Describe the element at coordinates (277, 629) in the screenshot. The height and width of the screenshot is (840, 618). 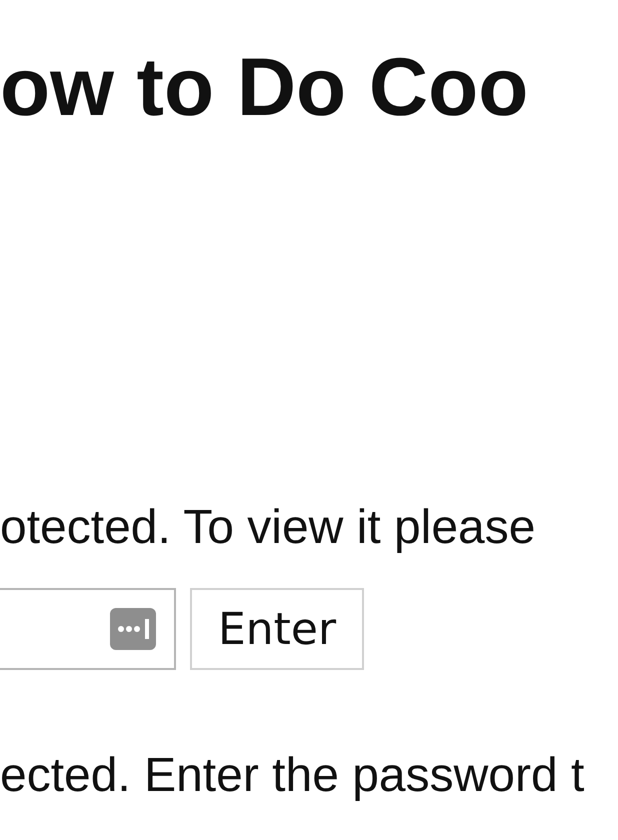
I see `enter-button: Enter` at that location.